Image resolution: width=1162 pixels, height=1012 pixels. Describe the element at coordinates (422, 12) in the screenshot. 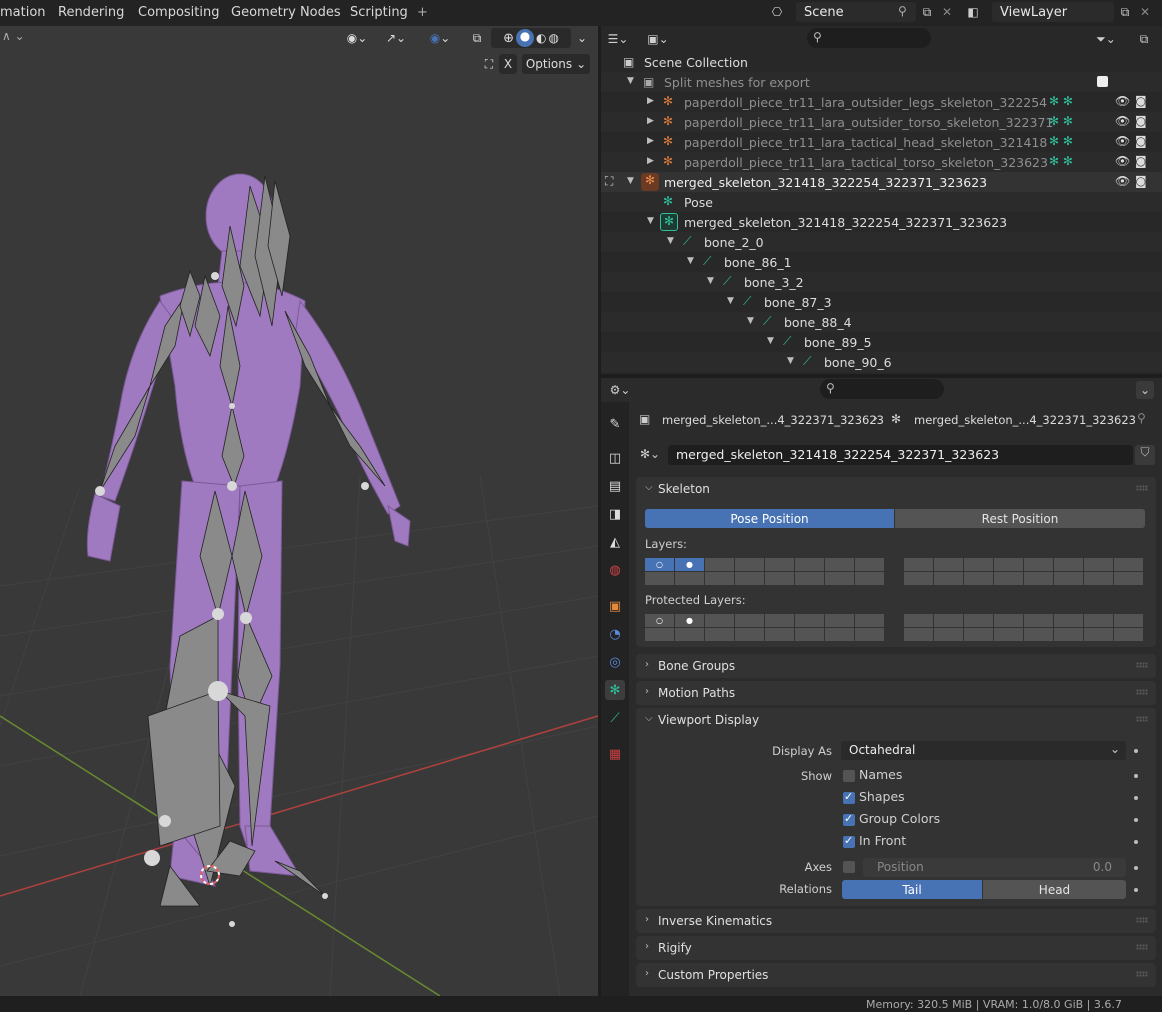

I see `add-workspace-button: +` at that location.